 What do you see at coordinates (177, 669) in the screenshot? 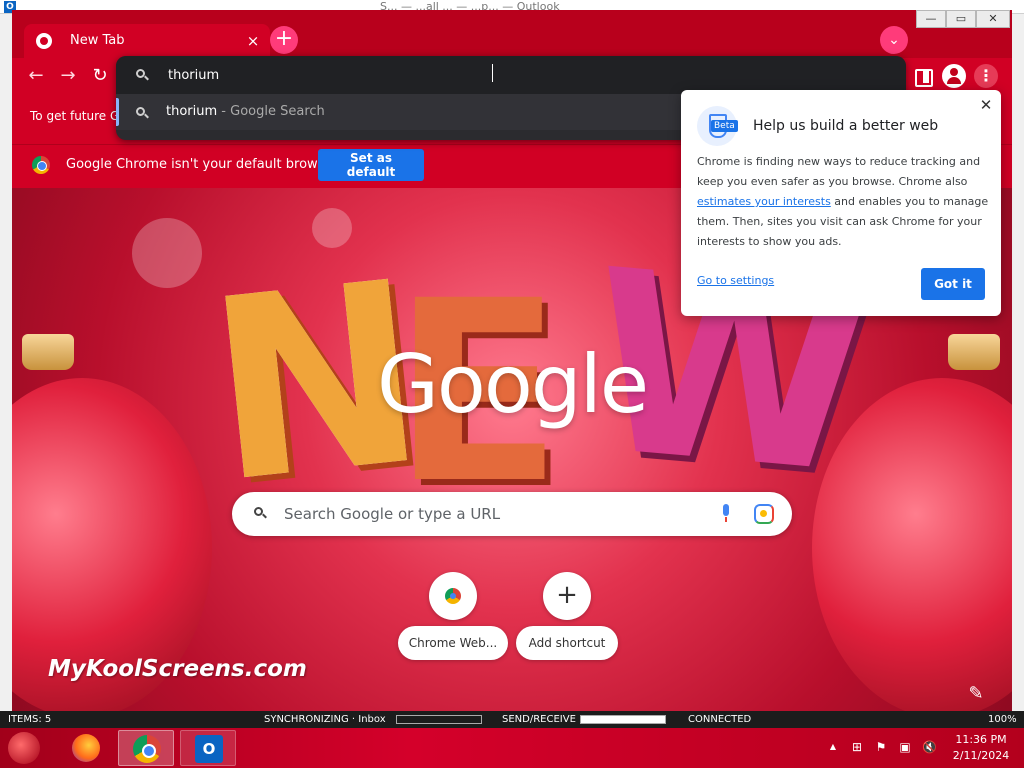
I see `watermark-text: MyKoolScreens.com` at bounding box center [177, 669].